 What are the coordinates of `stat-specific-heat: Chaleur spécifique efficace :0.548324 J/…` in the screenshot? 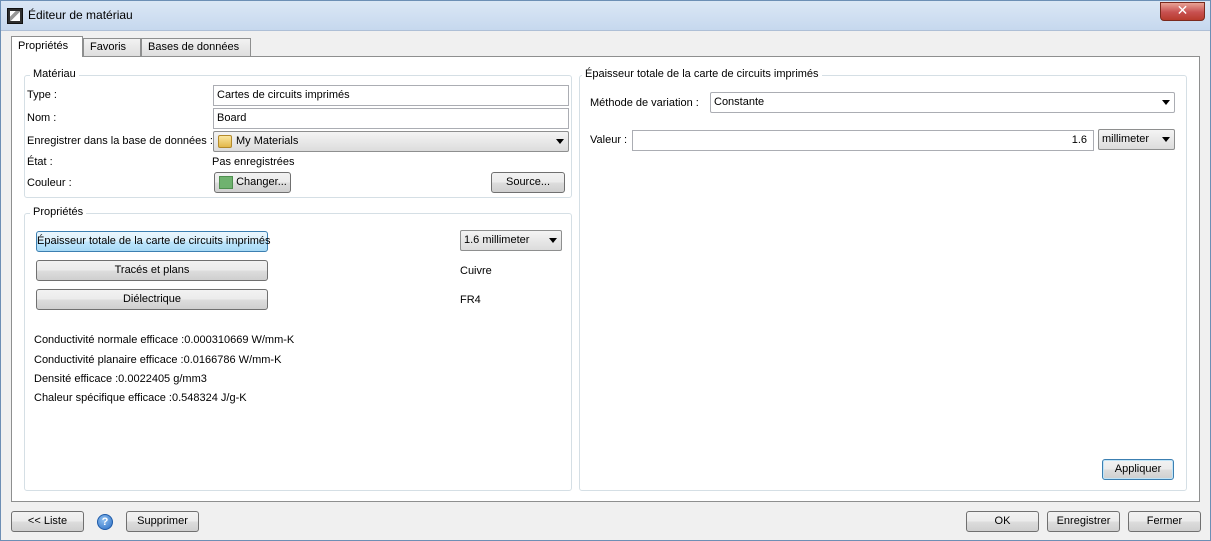 It's located at (140, 398).